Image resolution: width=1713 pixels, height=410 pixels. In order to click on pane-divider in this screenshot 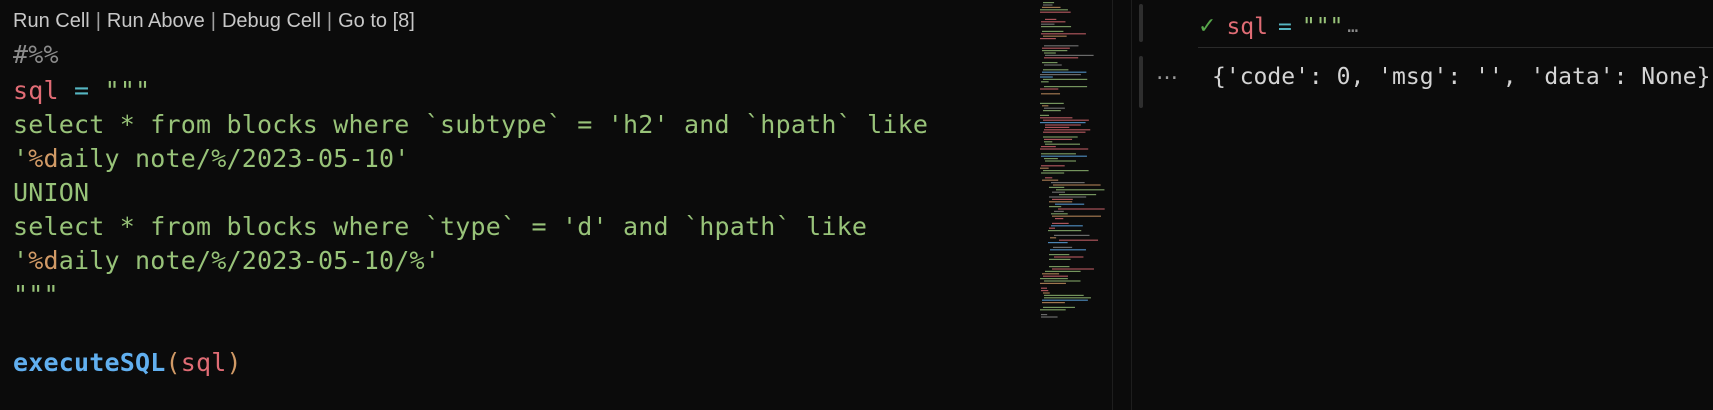, I will do `click(1112, 205)`.